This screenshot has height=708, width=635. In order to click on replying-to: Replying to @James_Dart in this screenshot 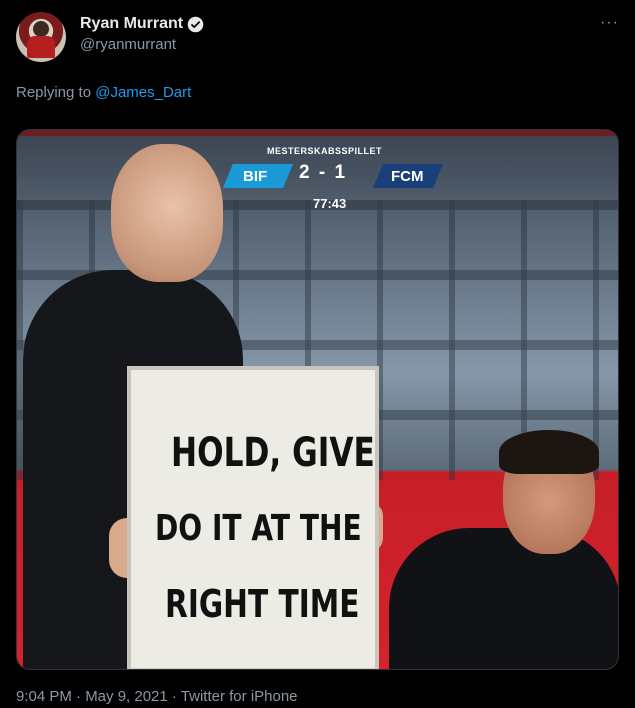, I will do `click(103, 92)`.